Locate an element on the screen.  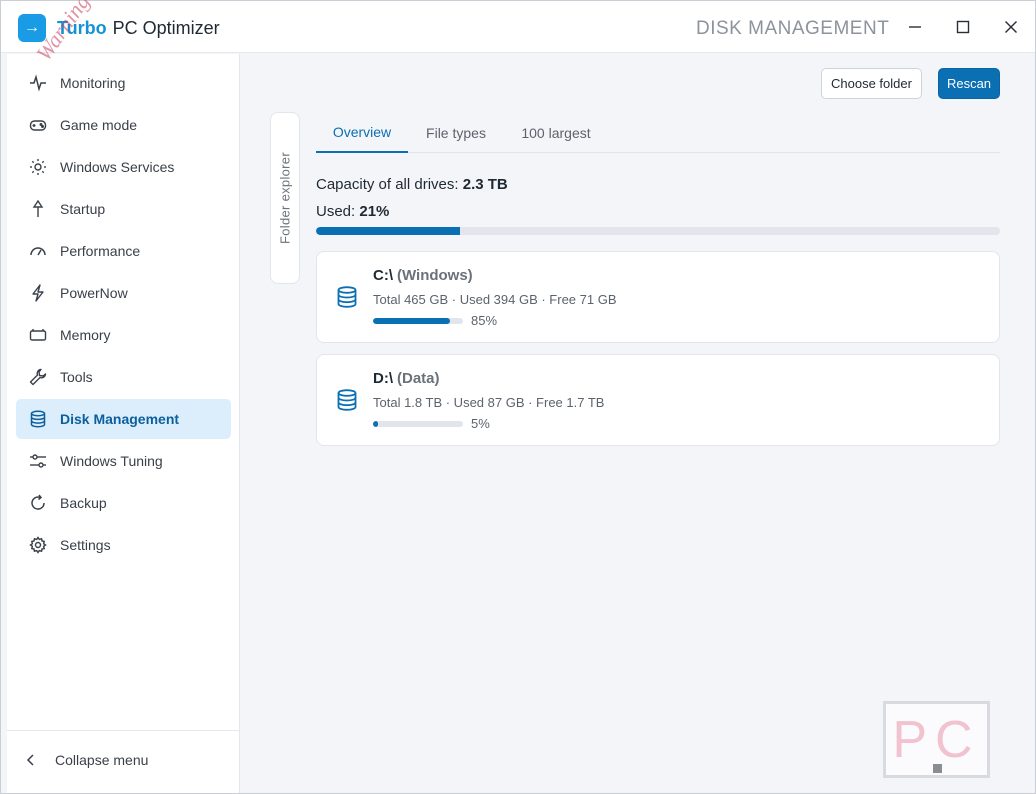
drive-name: (Data) is located at coordinates (418, 378).